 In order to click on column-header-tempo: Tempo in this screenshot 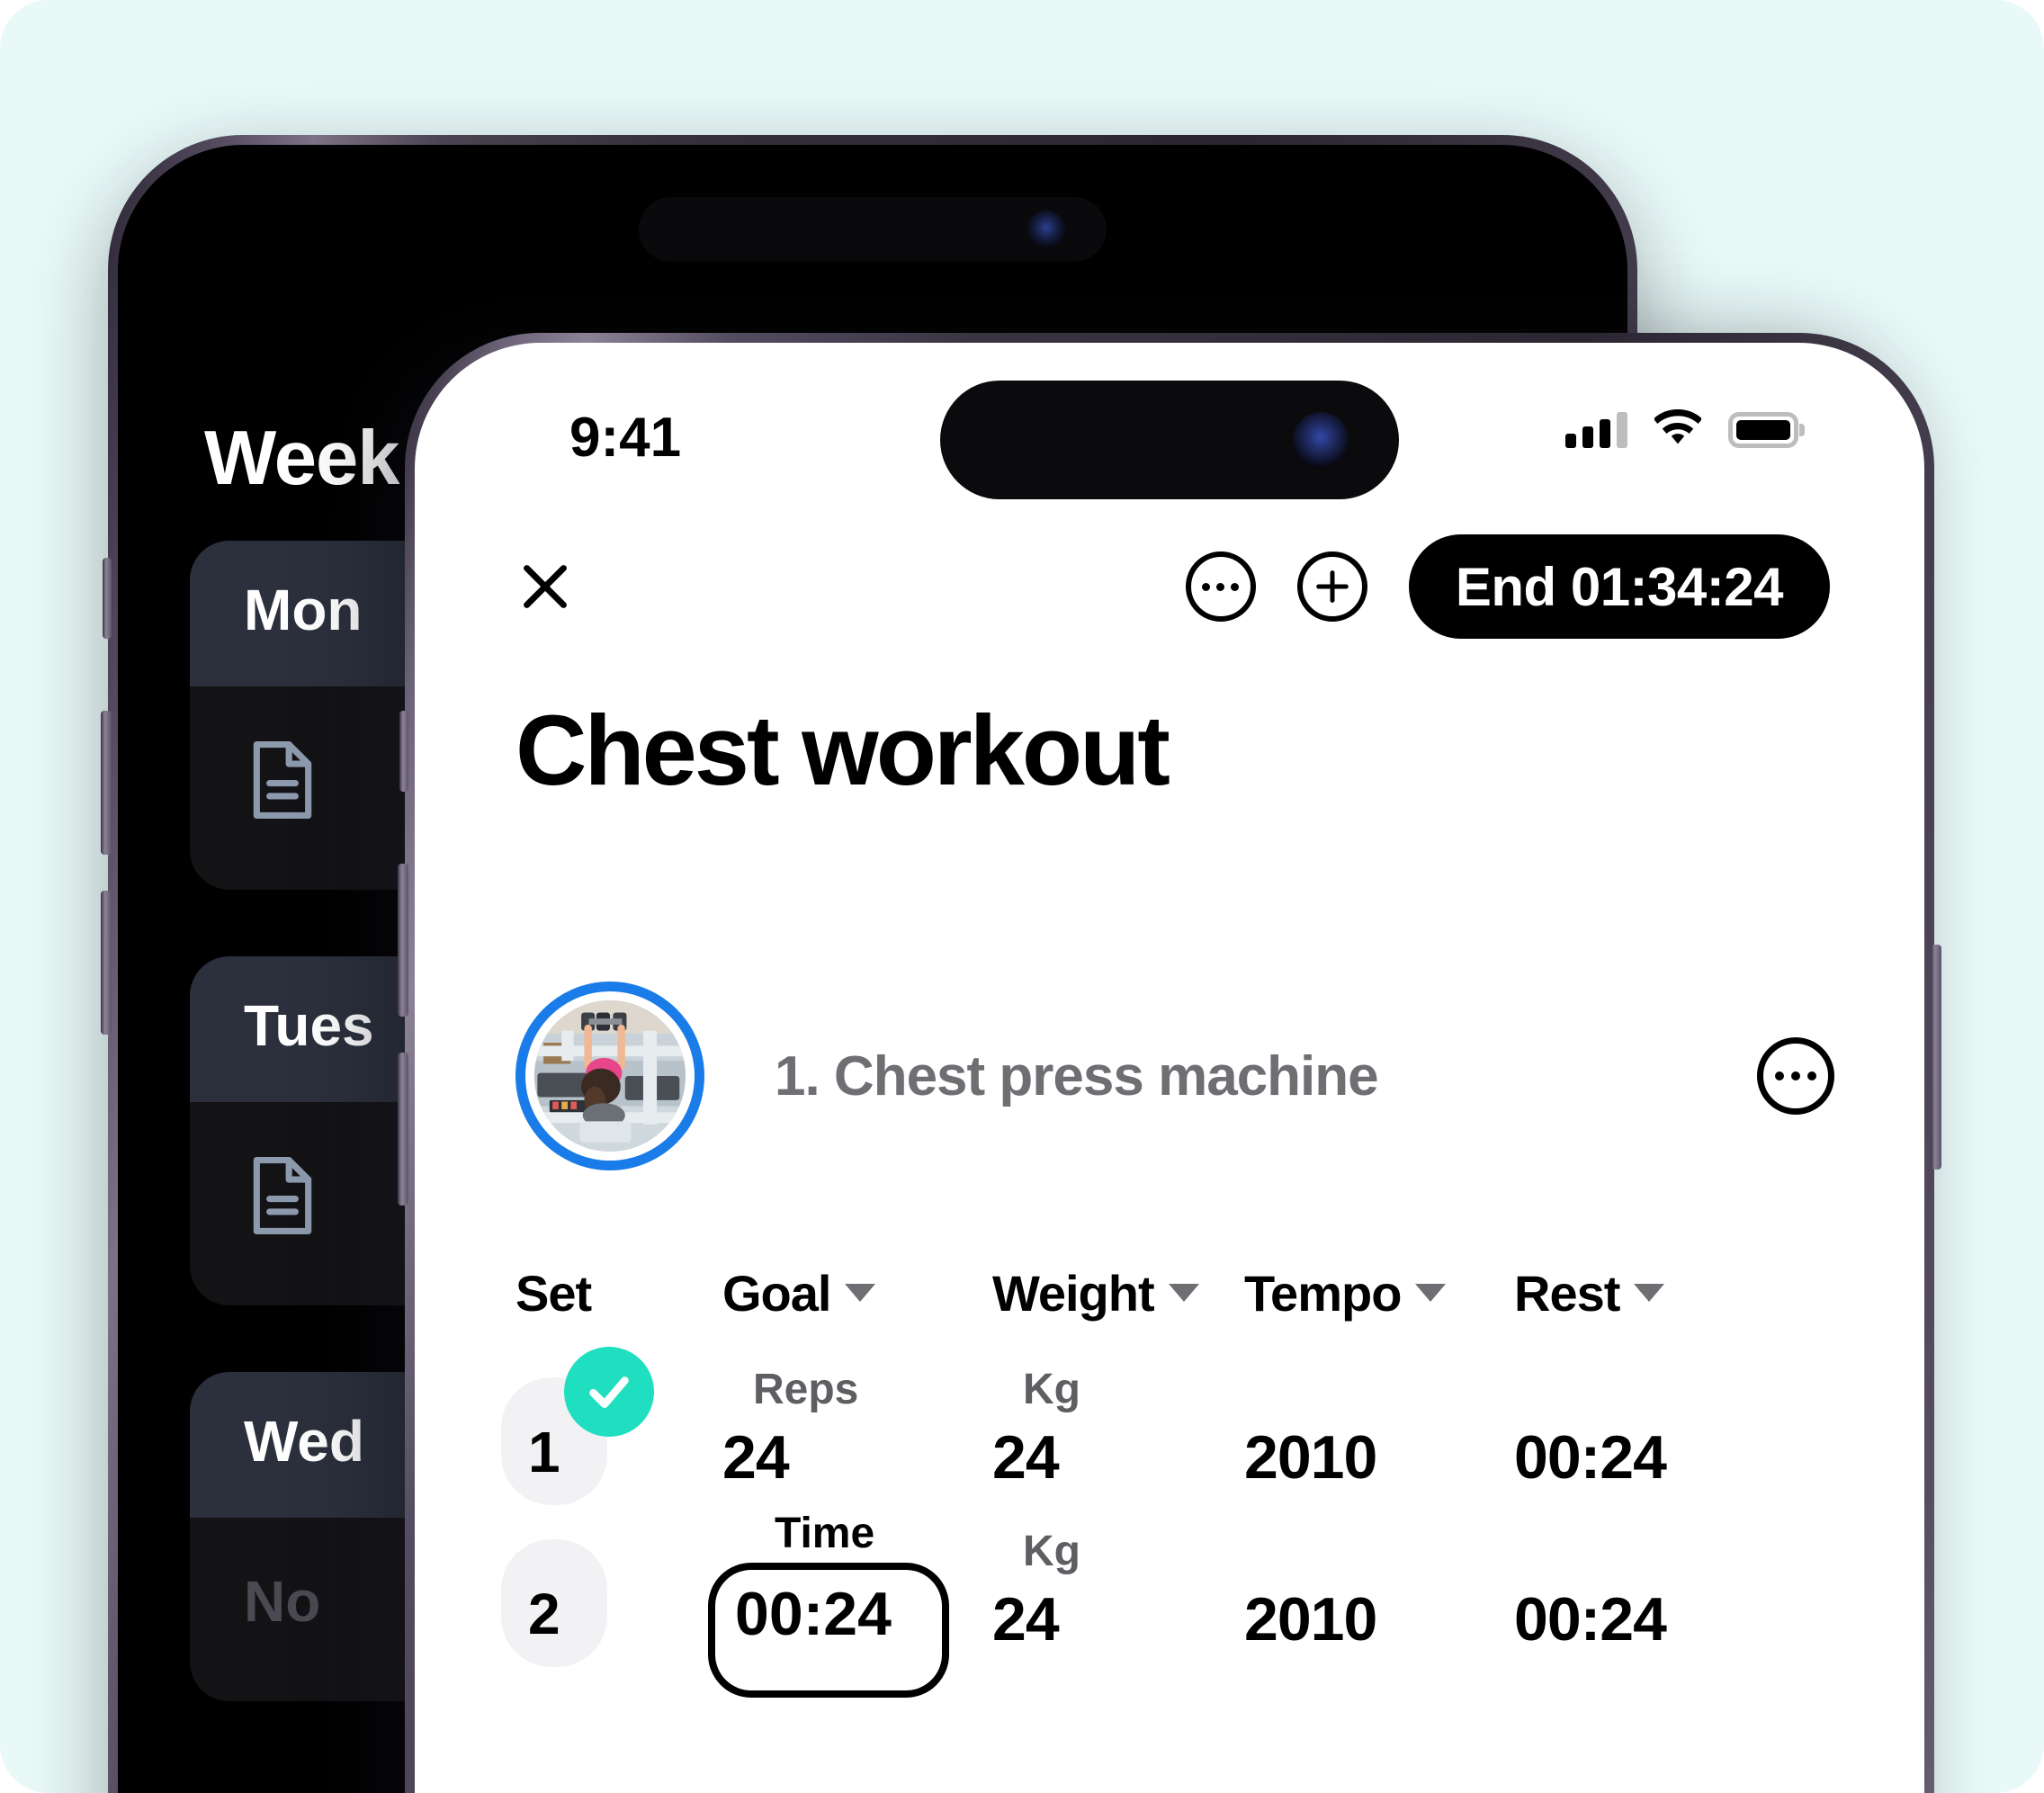, I will do `click(1379, 1293)`.